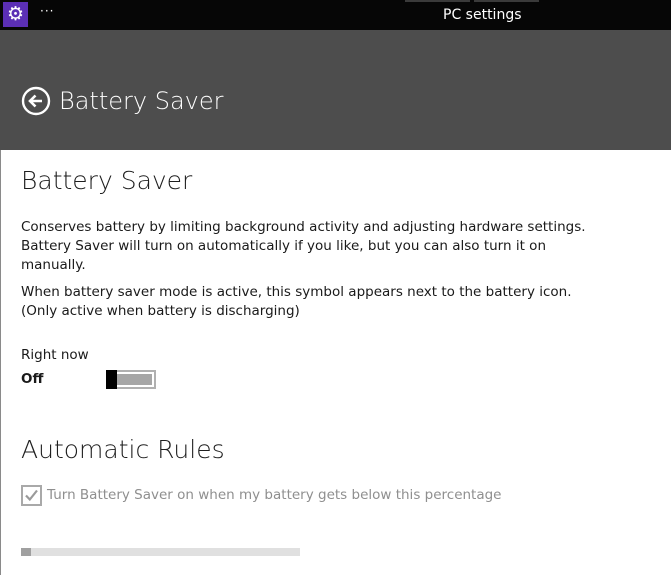 The width and height of the screenshot is (671, 575). What do you see at coordinates (107, 180) in the screenshot?
I see `section-title: Battery Saver` at bounding box center [107, 180].